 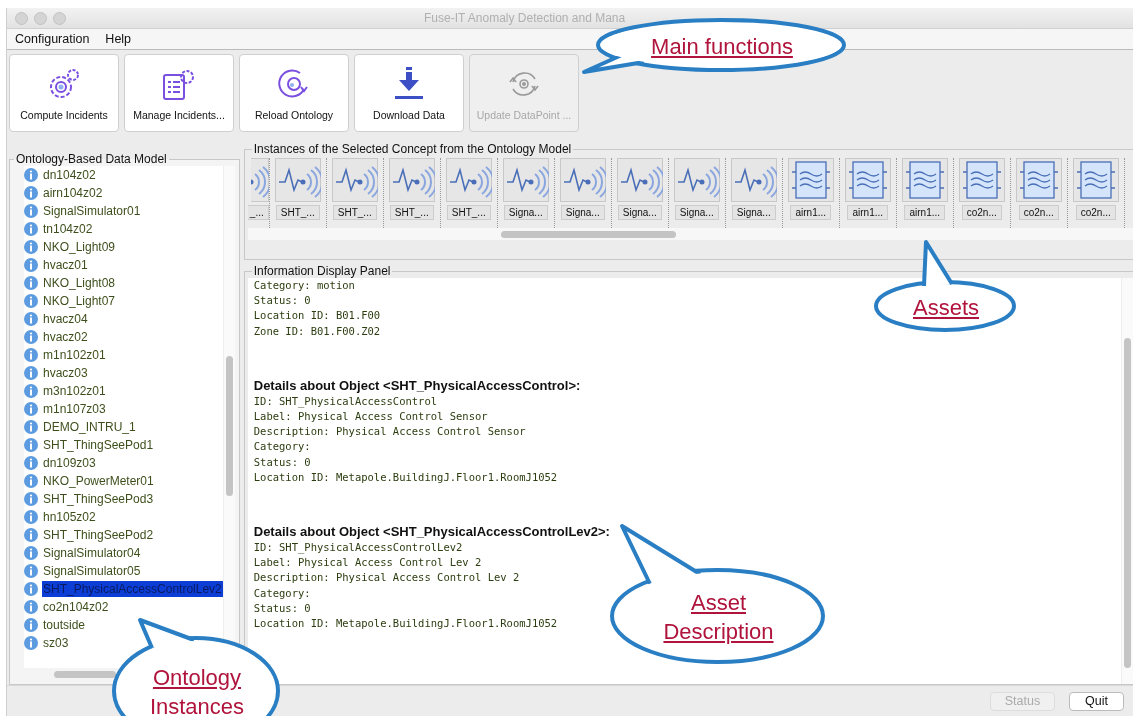 What do you see at coordinates (79, 283) in the screenshot?
I see `tree-item: NKO_Light08` at bounding box center [79, 283].